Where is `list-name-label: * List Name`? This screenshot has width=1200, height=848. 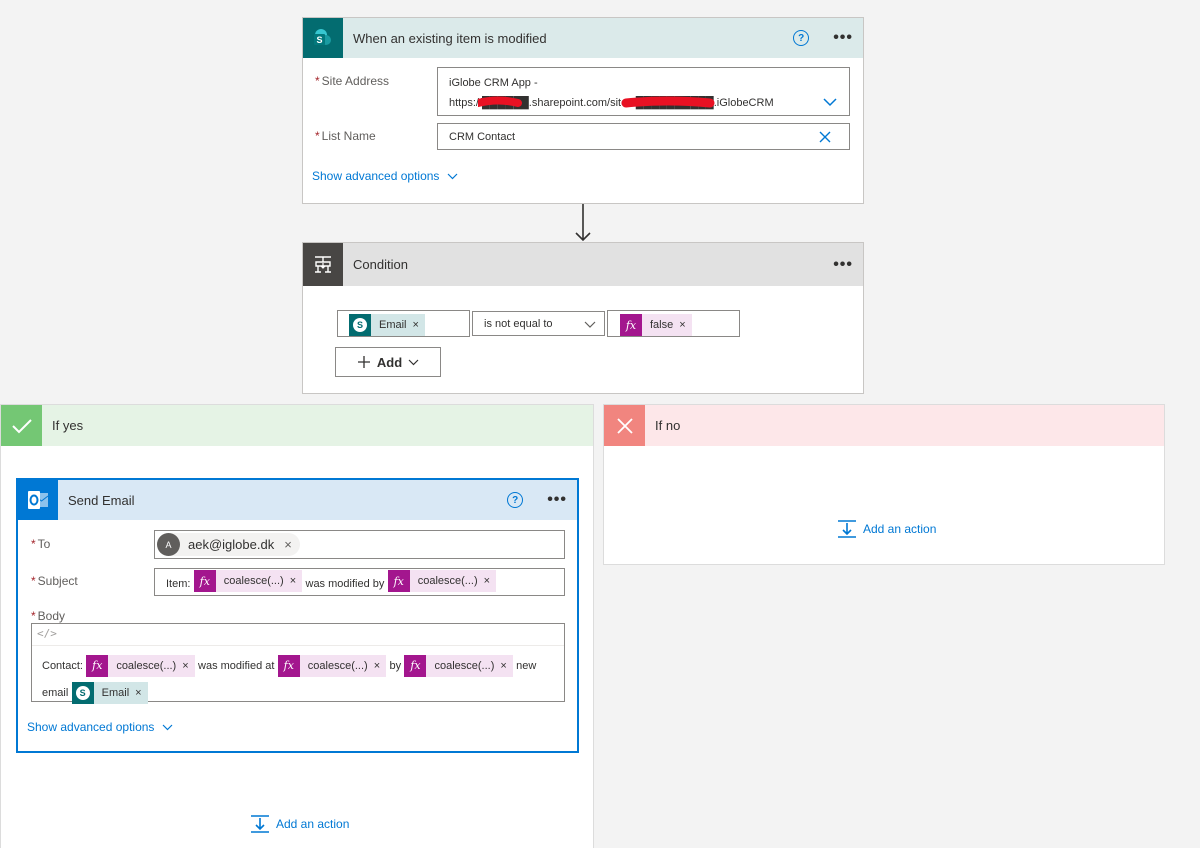 list-name-label: * List Name is located at coordinates (345, 136).